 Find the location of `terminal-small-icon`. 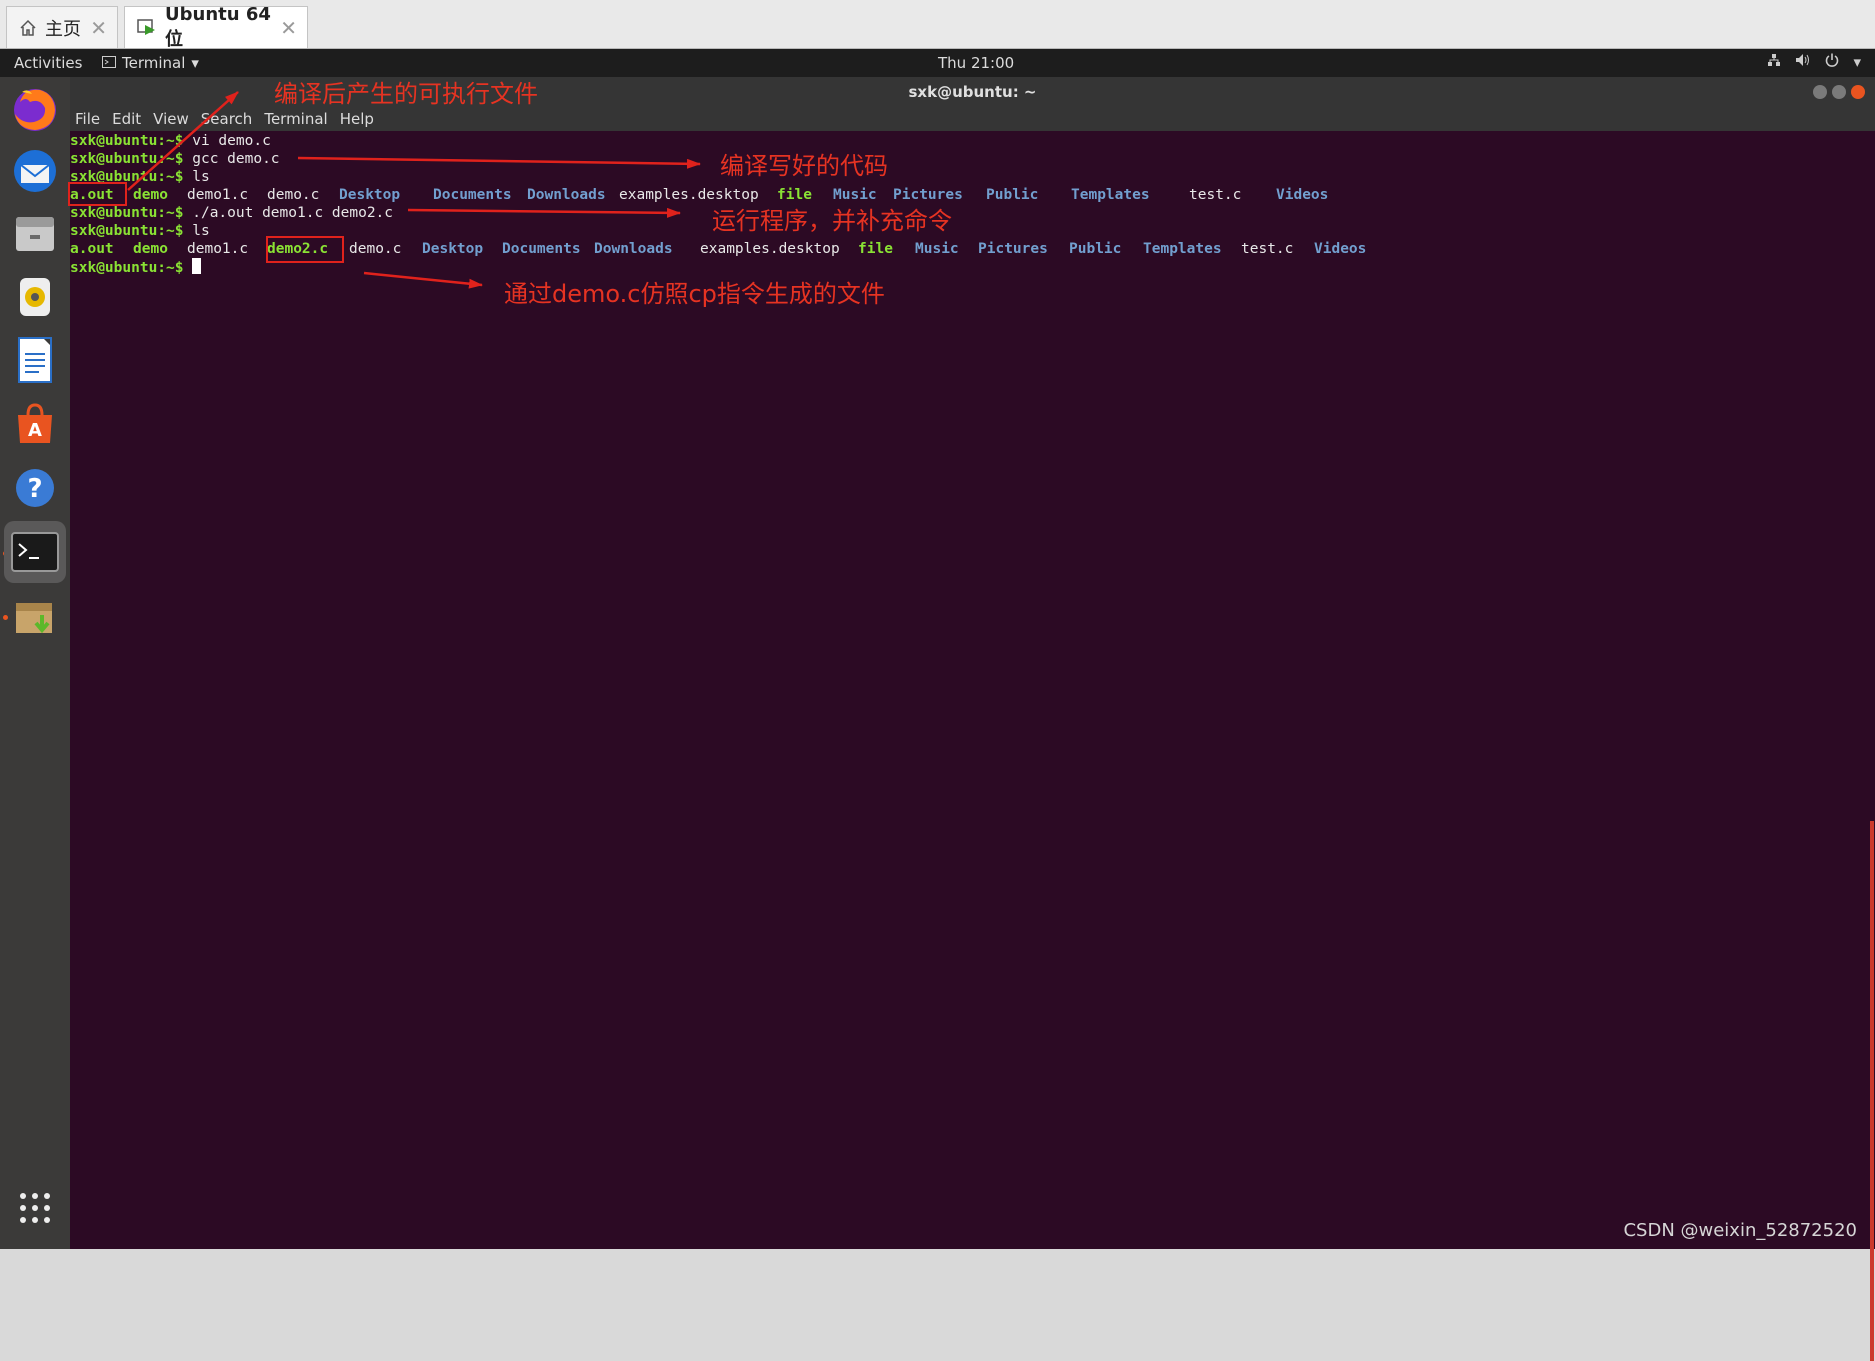

terminal-small-icon is located at coordinates (109, 63).